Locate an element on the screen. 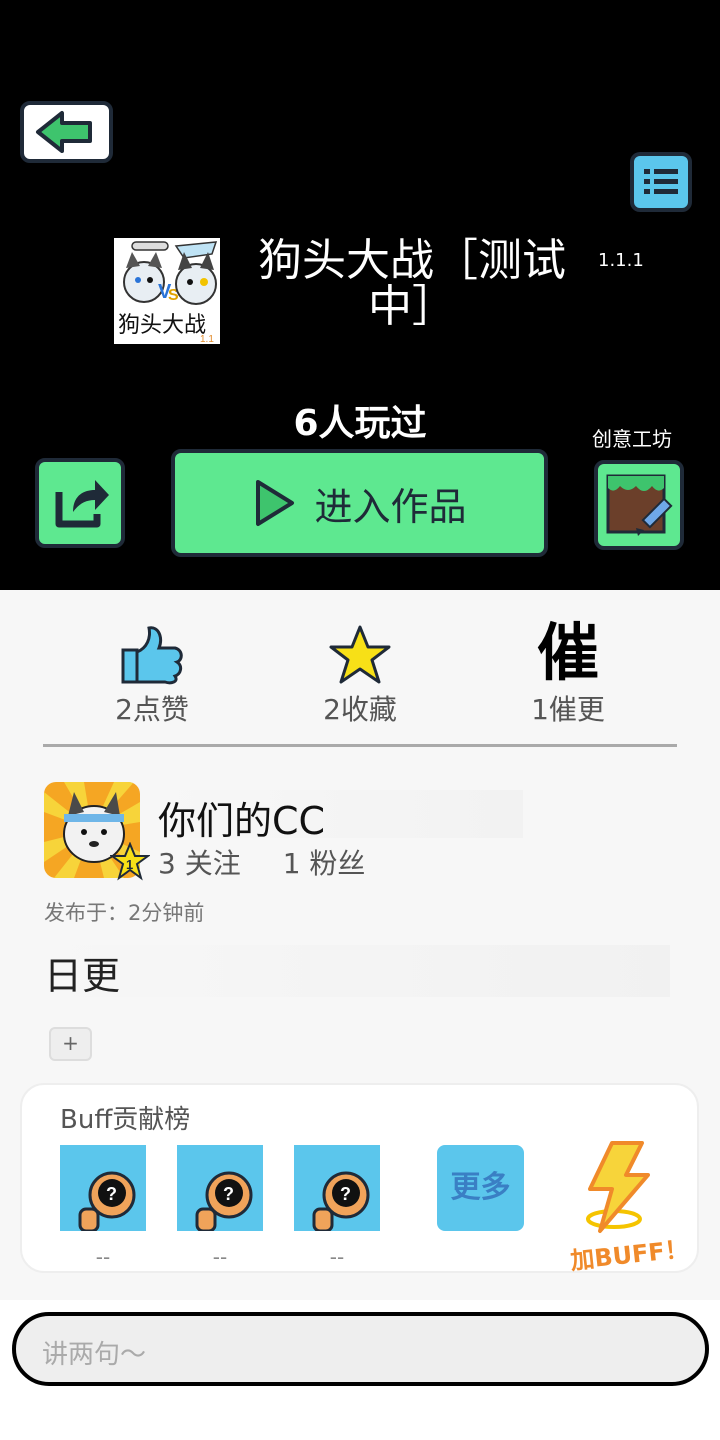 The height and width of the screenshot is (1440, 720). add-button: + is located at coordinates (70, 1044).